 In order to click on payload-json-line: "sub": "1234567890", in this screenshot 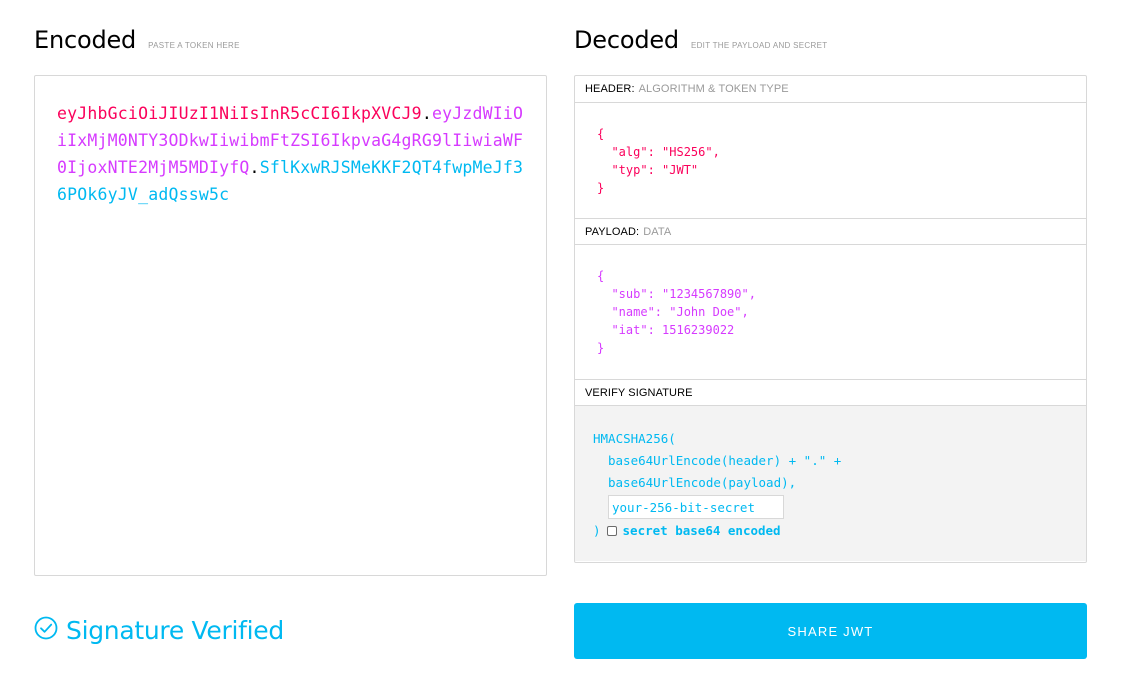, I will do `click(676, 294)`.